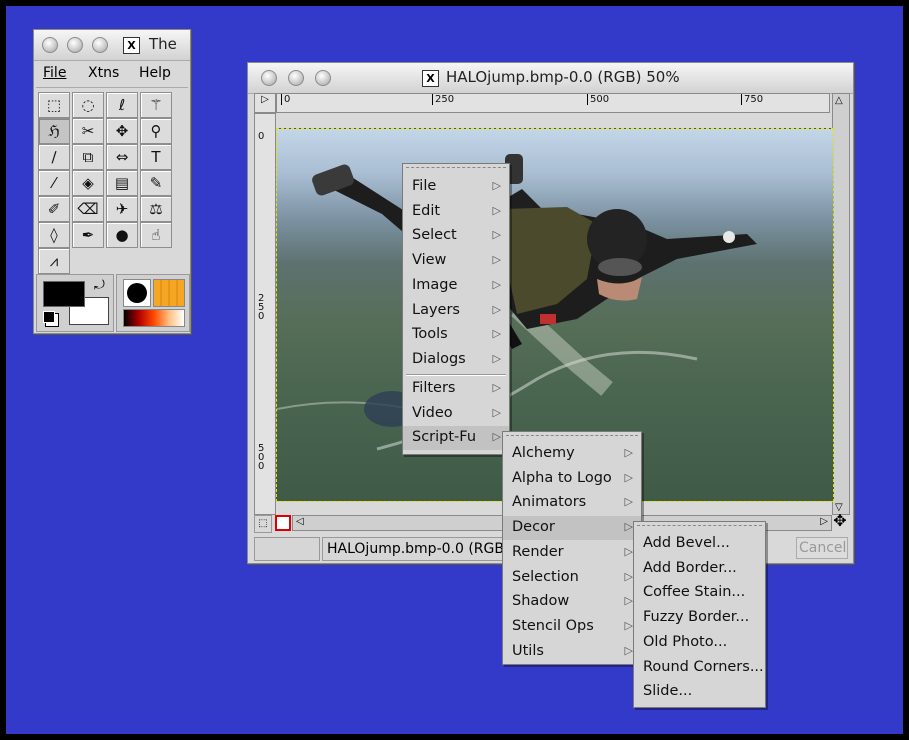  What do you see at coordinates (156, 235) in the screenshot?
I see `smudge-icon: ☝` at bounding box center [156, 235].